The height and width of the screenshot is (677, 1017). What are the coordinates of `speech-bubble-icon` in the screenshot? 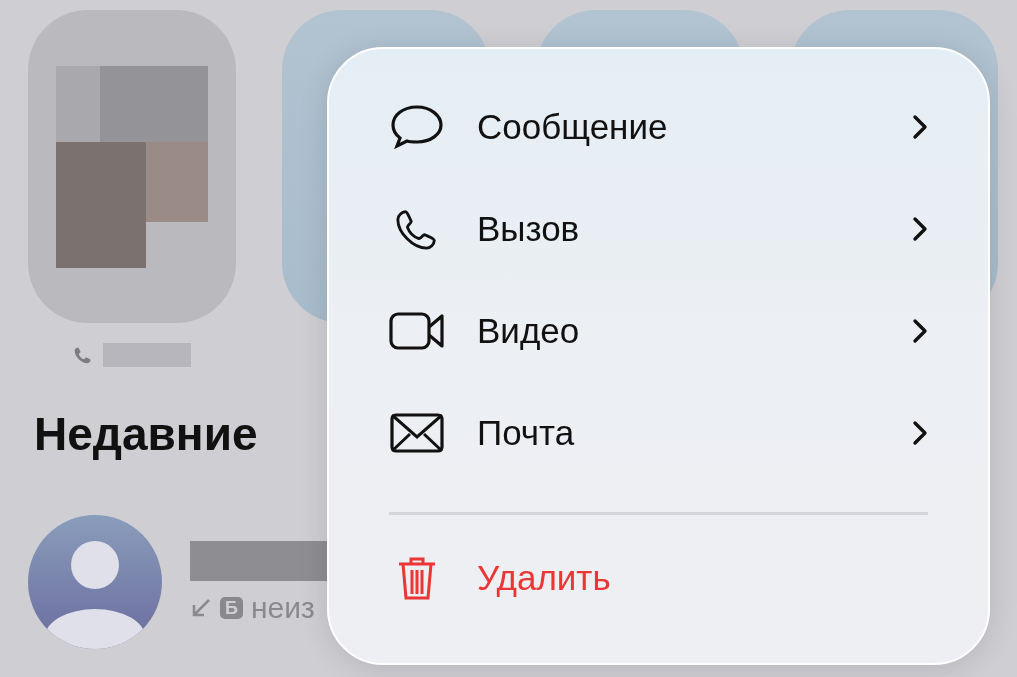 It's located at (417, 127).